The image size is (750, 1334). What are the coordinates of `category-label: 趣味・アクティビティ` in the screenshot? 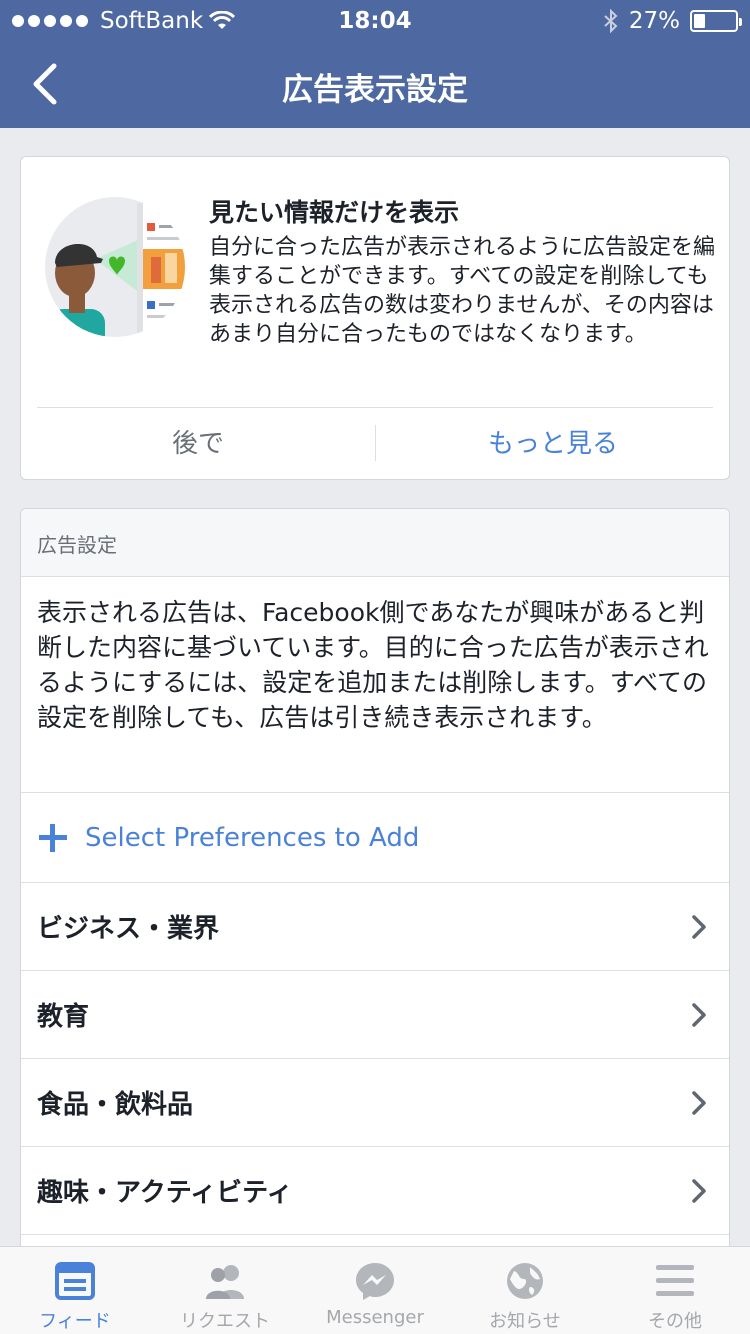 It's located at (165, 1193).